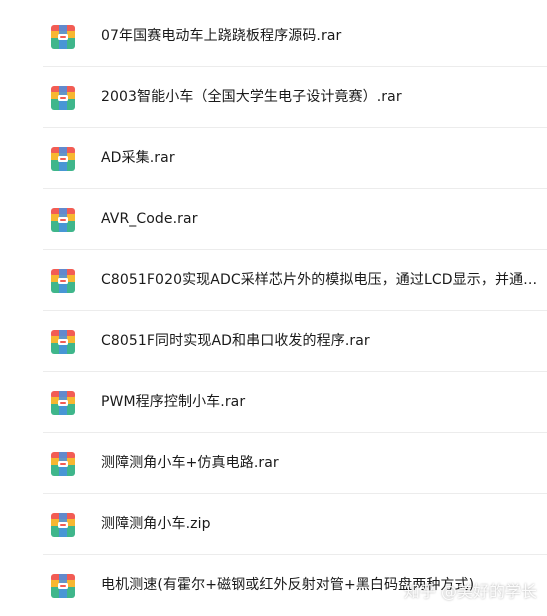  Describe the element at coordinates (273, 402) in the screenshot. I see `file-row: PWM程序控制小车.rar` at that location.